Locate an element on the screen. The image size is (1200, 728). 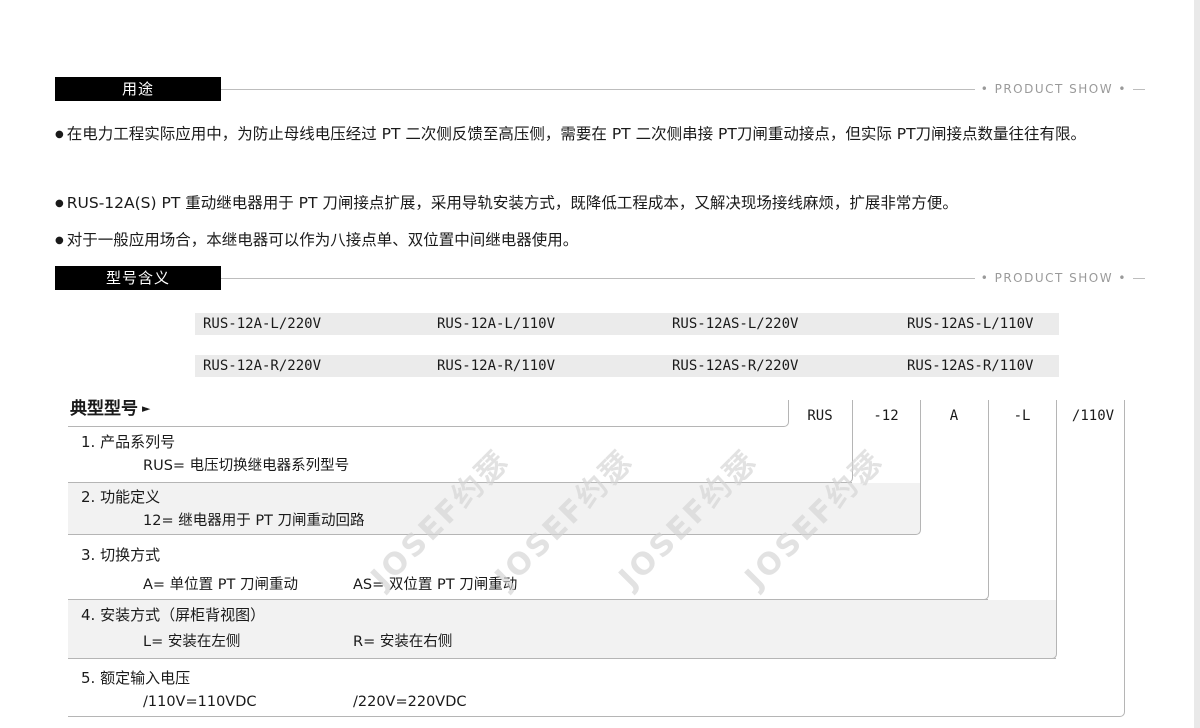
model-cell: RUS-12A-L/110V is located at coordinates (547, 324).